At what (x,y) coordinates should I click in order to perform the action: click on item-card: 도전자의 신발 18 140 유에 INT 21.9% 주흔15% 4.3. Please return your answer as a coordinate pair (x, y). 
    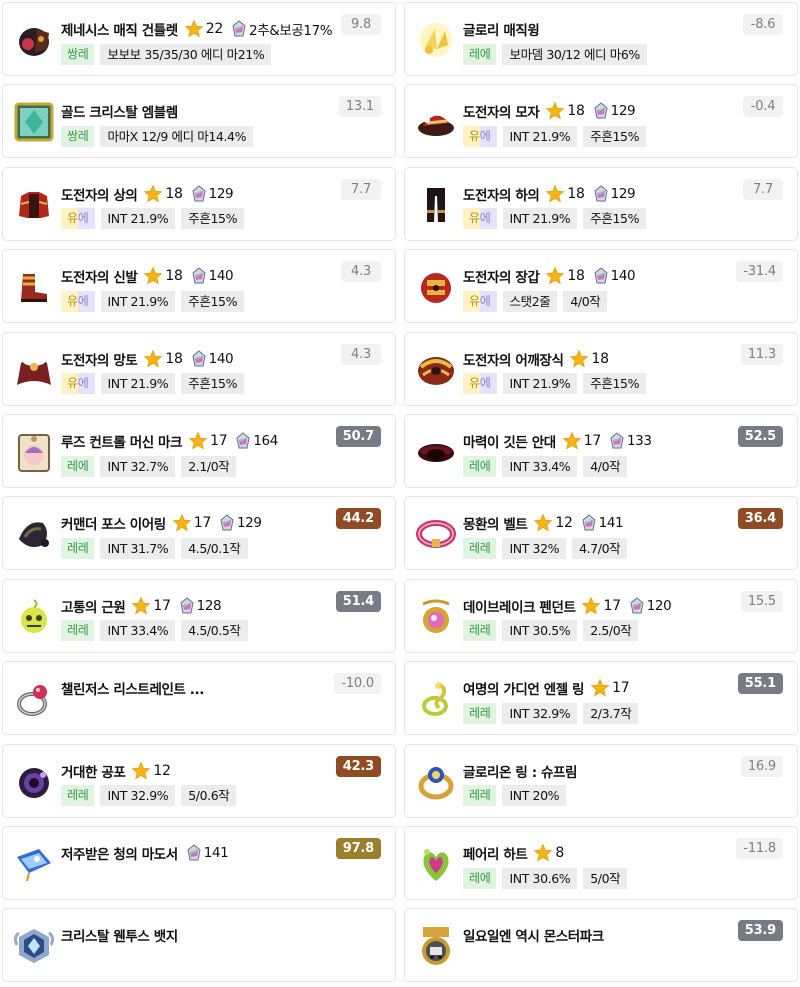
    Looking at the image, I should click on (199, 286).